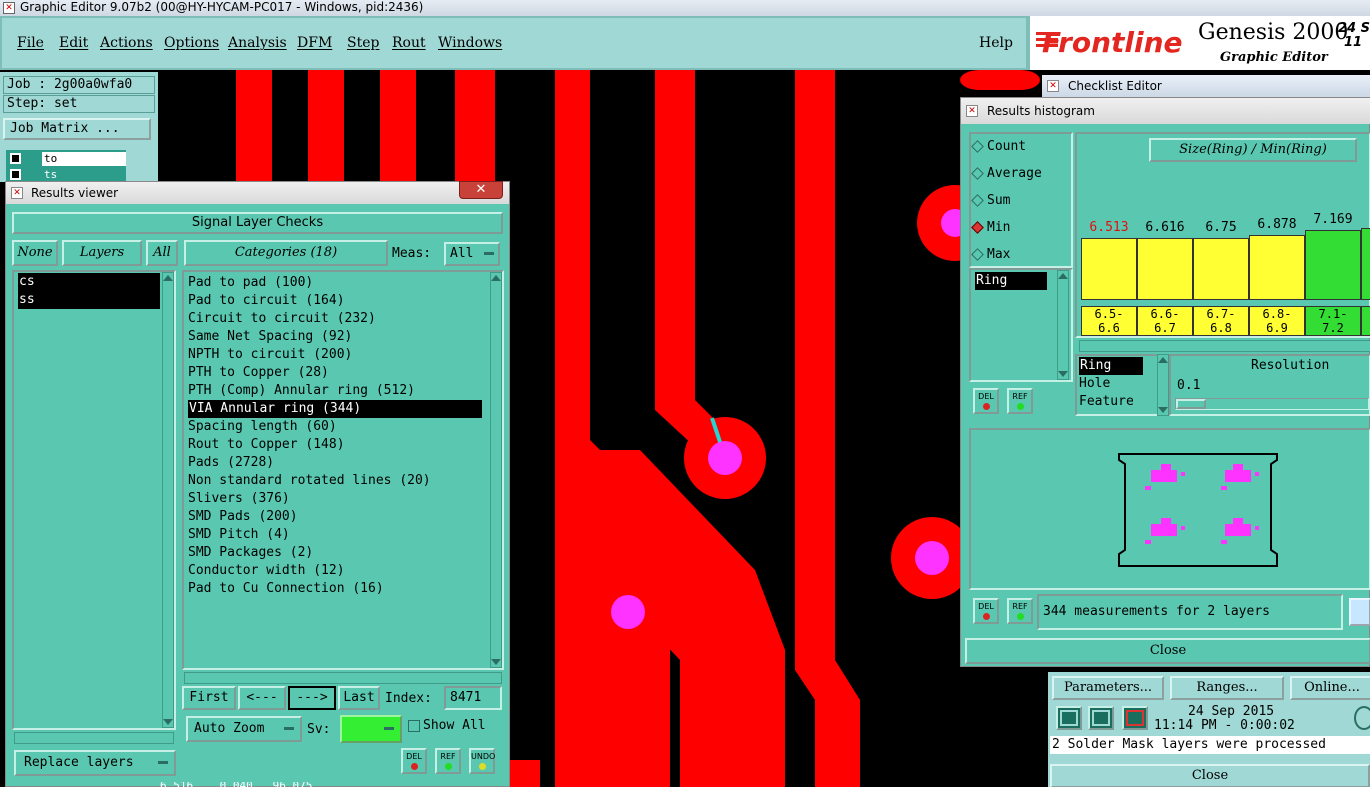 The height and width of the screenshot is (787, 1370). What do you see at coordinates (1165, 227) in the screenshot?
I see `histogram-bar-value: 6.616` at bounding box center [1165, 227].